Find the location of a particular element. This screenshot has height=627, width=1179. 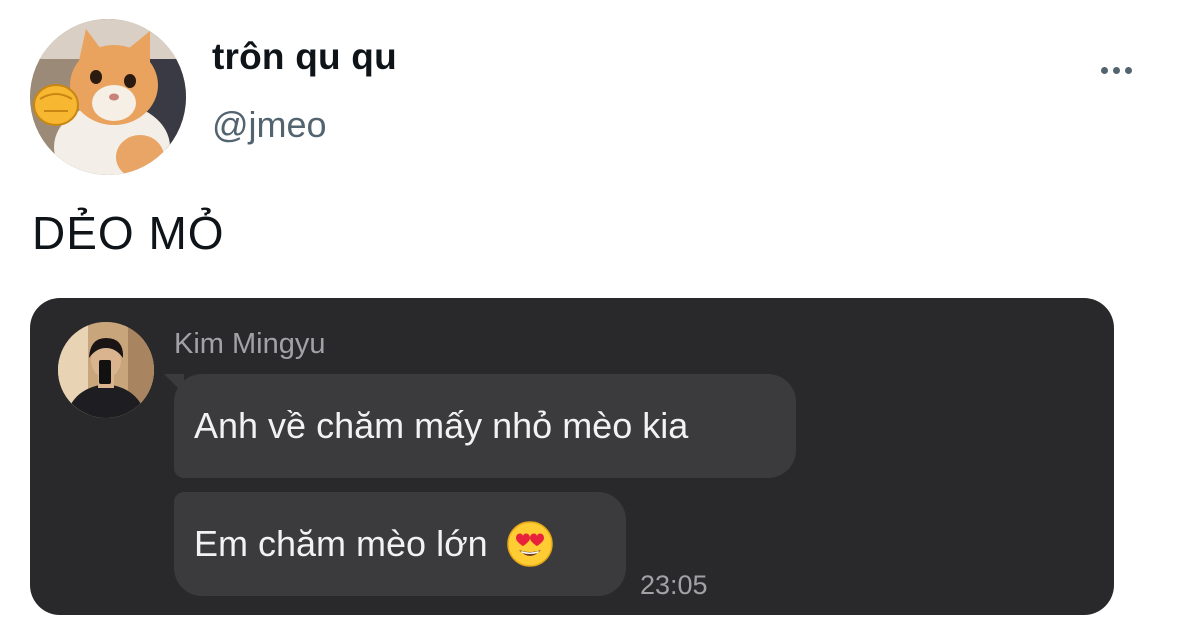

message-bubble: Em chăm mèo lớn is located at coordinates (400, 544).